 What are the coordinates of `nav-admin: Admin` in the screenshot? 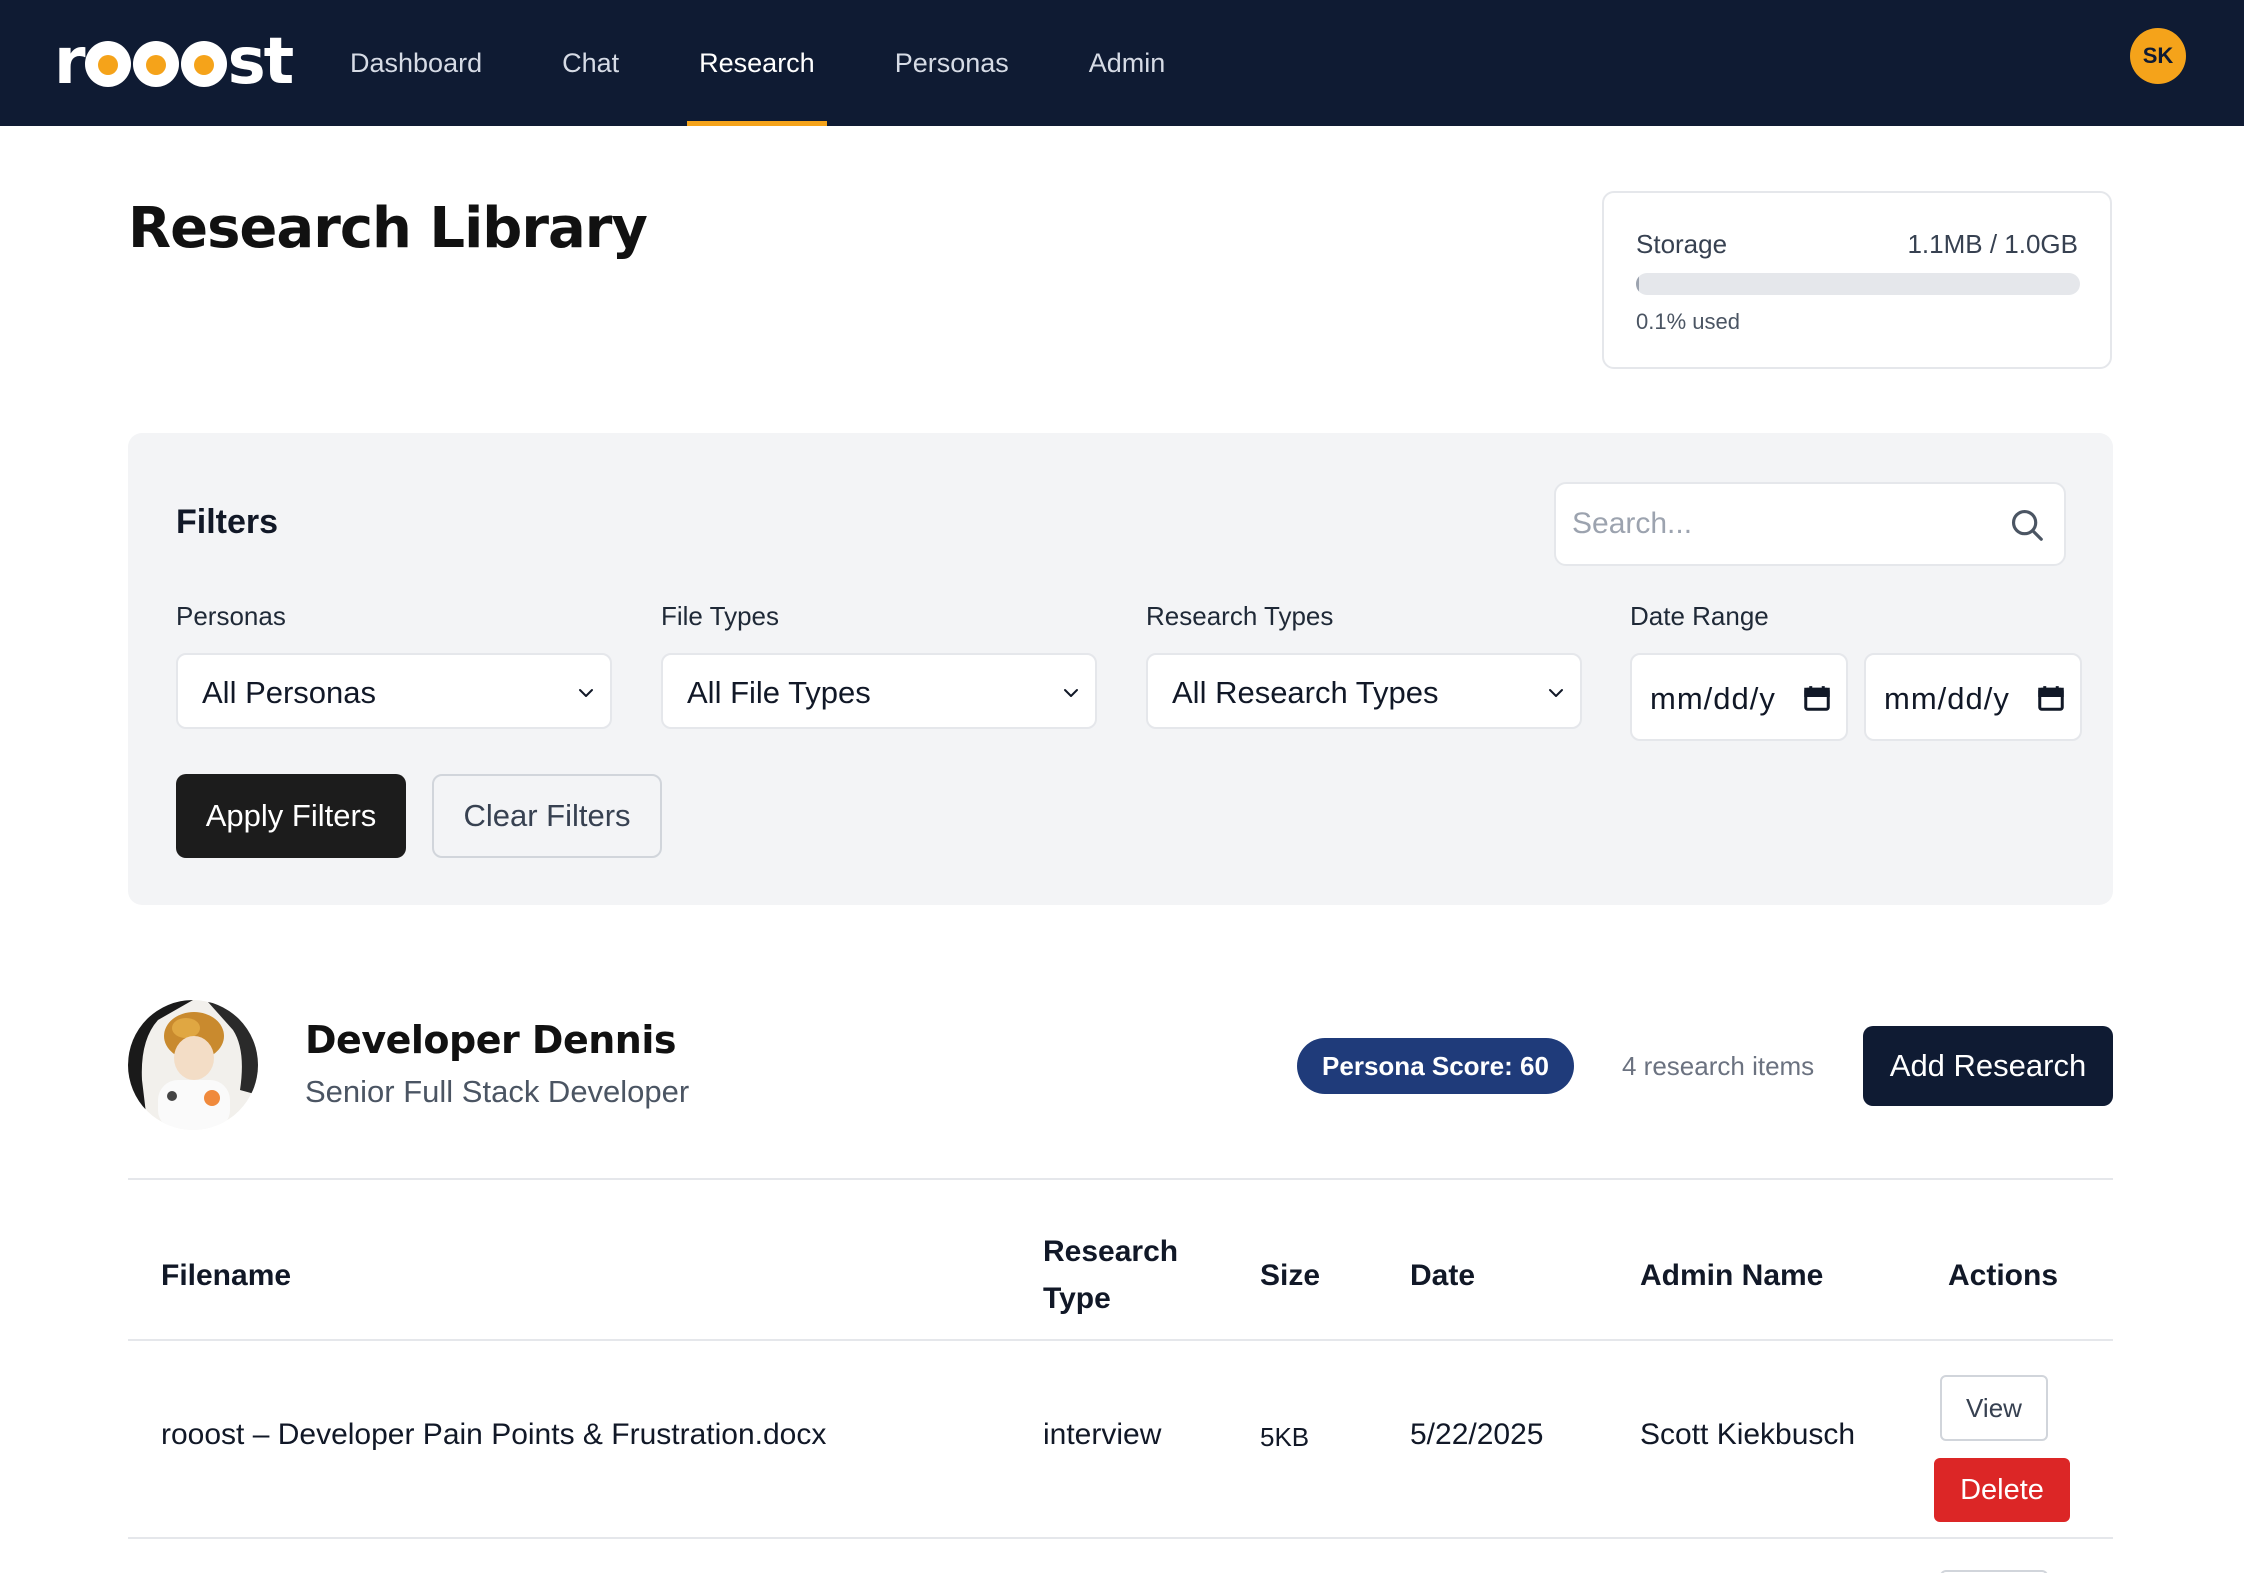 It's located at (1127, 63).